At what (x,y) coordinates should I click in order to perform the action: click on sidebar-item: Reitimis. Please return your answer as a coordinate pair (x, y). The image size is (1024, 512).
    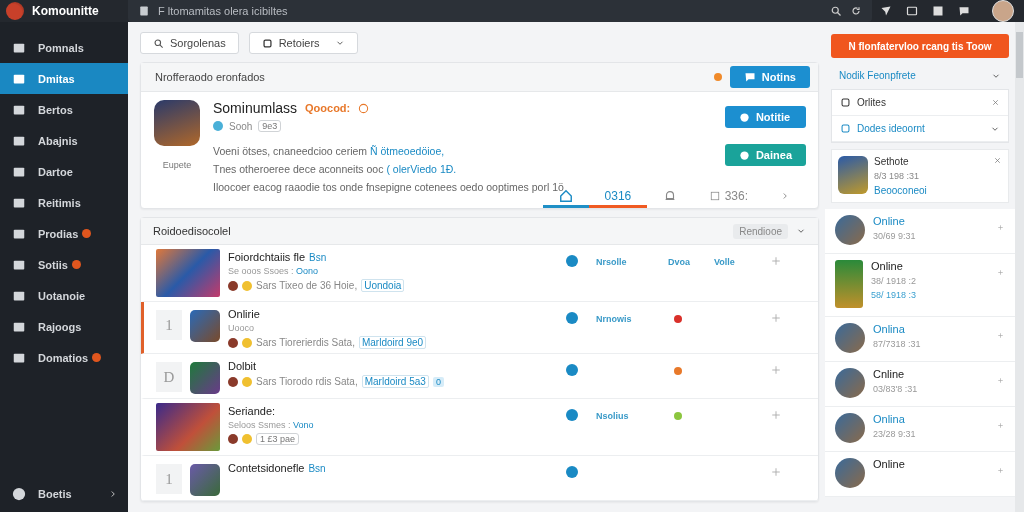
    Looking at the image, I should click on (64, 202).